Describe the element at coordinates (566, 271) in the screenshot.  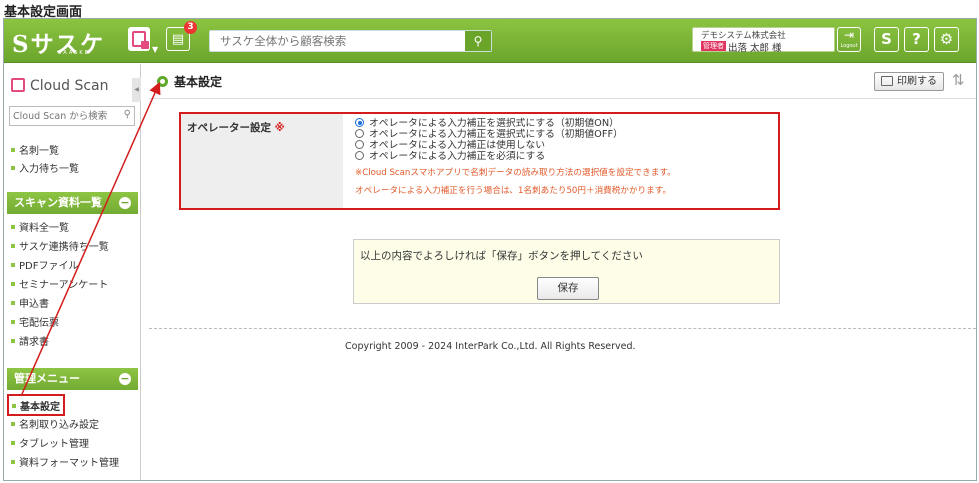
I see `confirm-box: 以上の内容でよろしければ「保存」ボタンを押してください 保存` at that location.